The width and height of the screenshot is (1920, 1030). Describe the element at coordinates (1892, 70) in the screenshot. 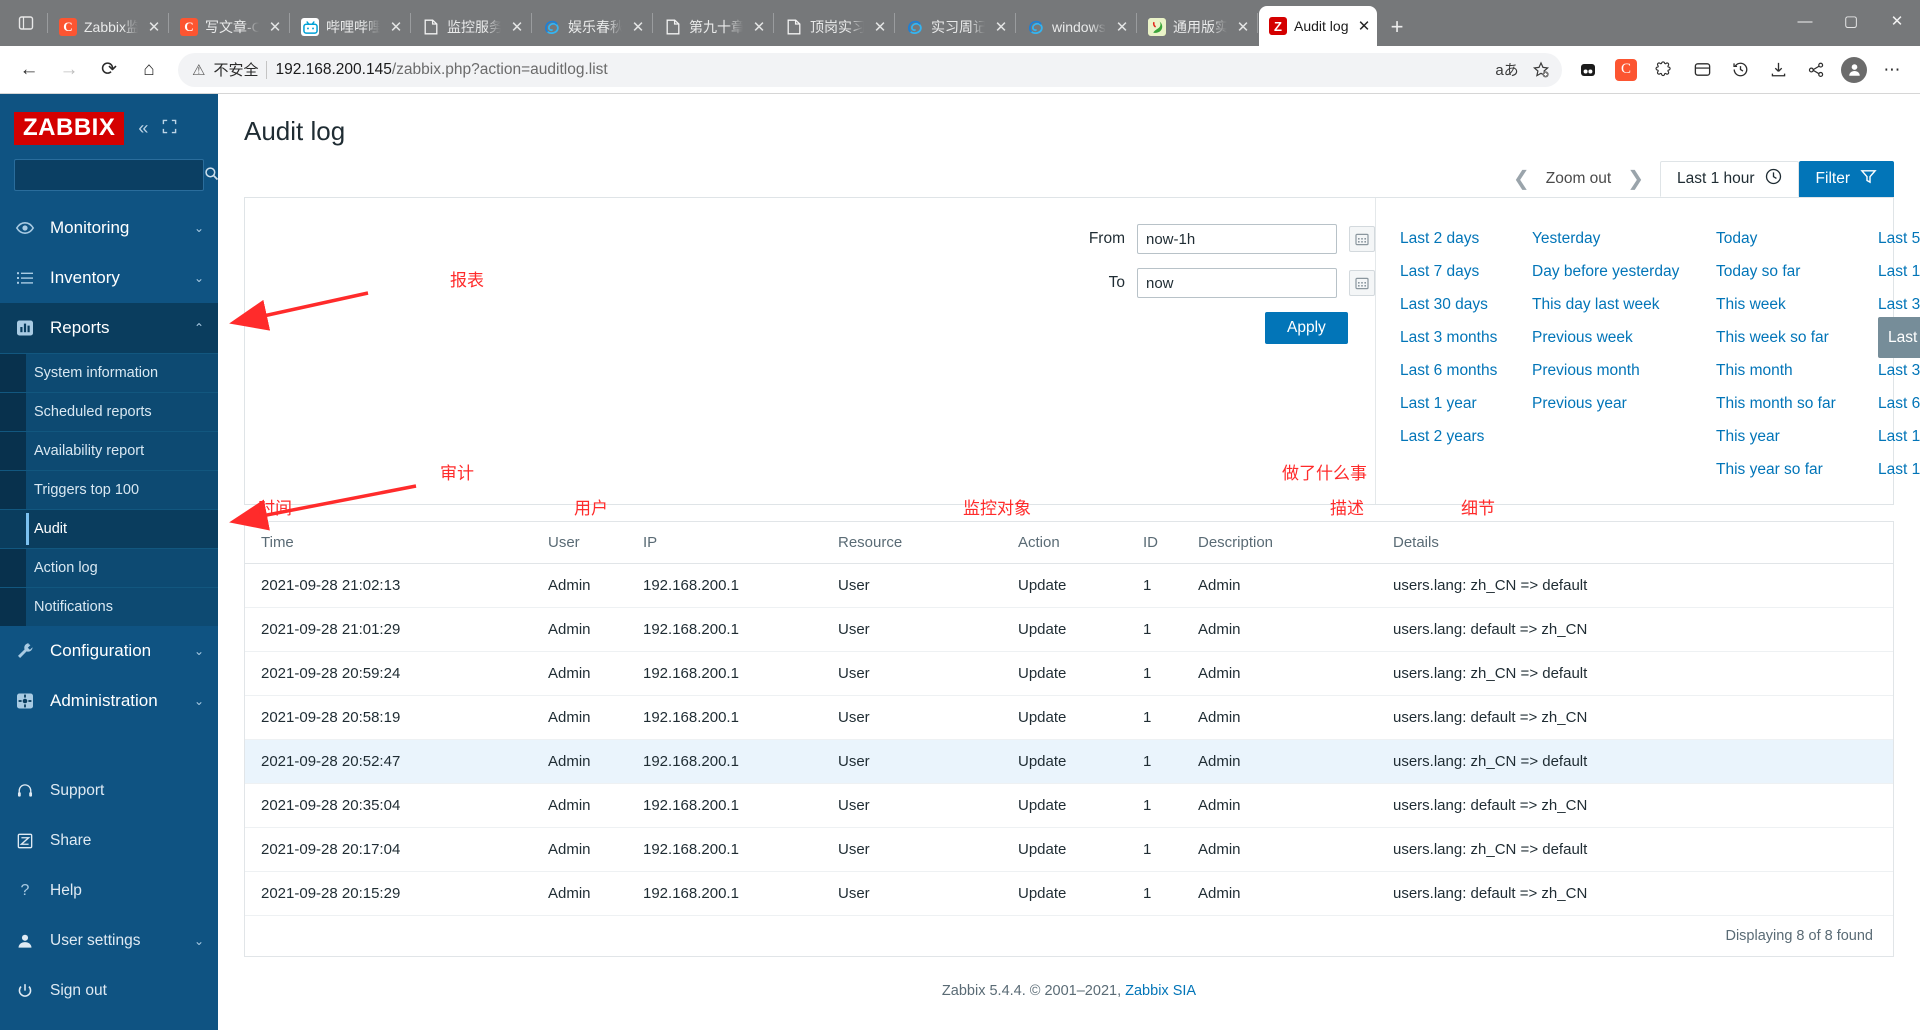

I see `settings-more-icon: ⋯` at that location.